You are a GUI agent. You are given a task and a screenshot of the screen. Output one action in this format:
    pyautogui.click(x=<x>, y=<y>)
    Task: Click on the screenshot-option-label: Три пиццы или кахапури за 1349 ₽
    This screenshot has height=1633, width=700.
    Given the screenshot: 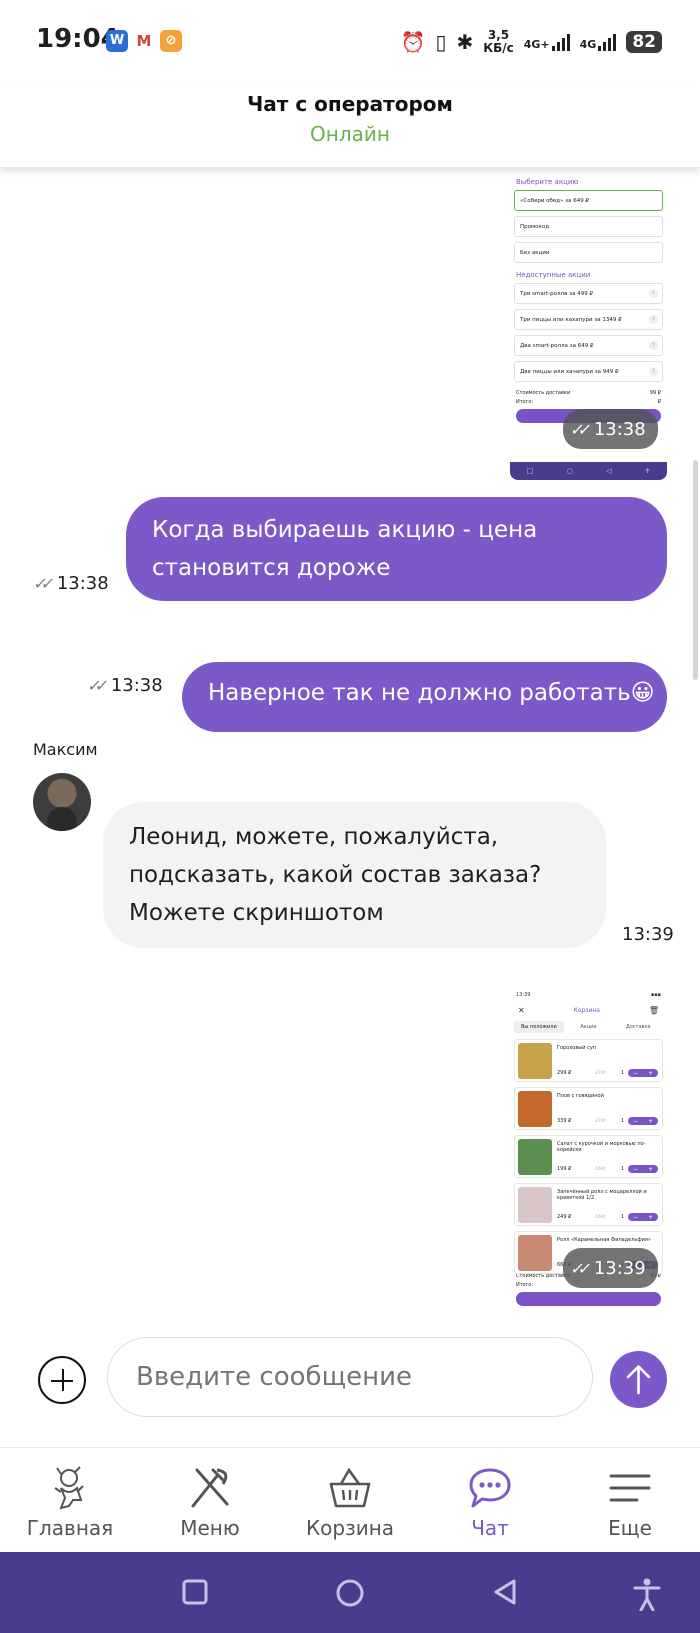 What is the action you would take?
    pyautogui.click(x=571, y=320)
    